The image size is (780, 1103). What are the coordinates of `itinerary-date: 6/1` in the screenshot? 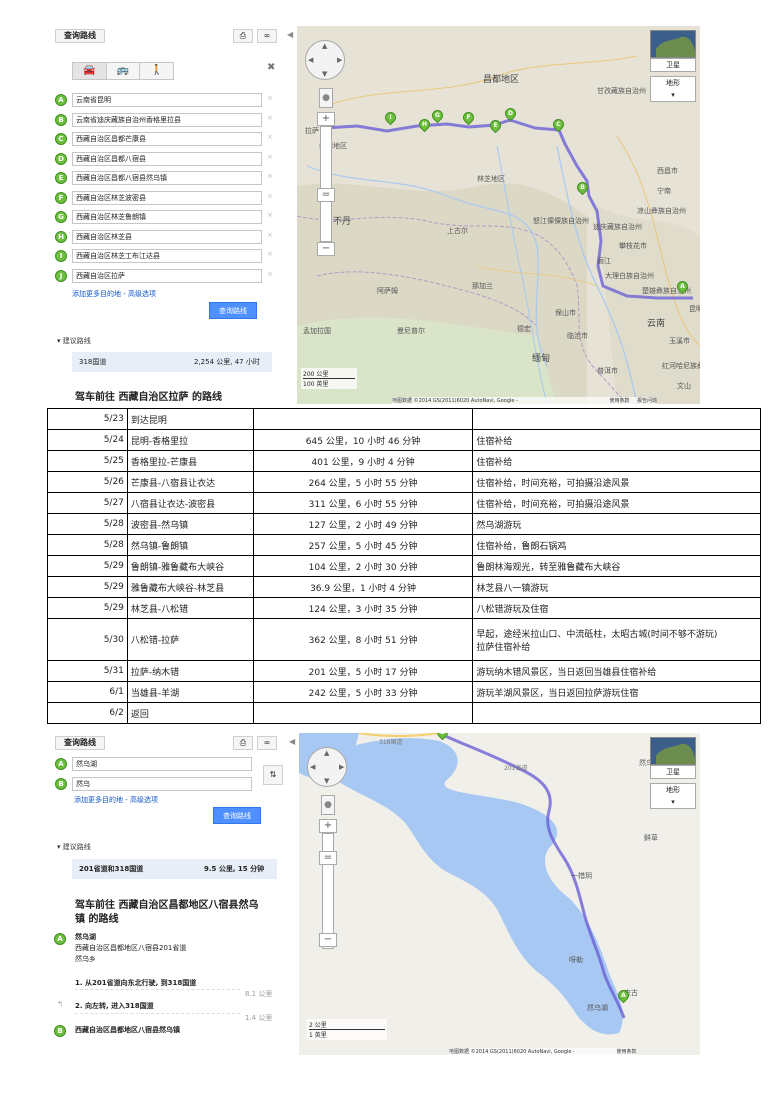 It's located at (87, 692).